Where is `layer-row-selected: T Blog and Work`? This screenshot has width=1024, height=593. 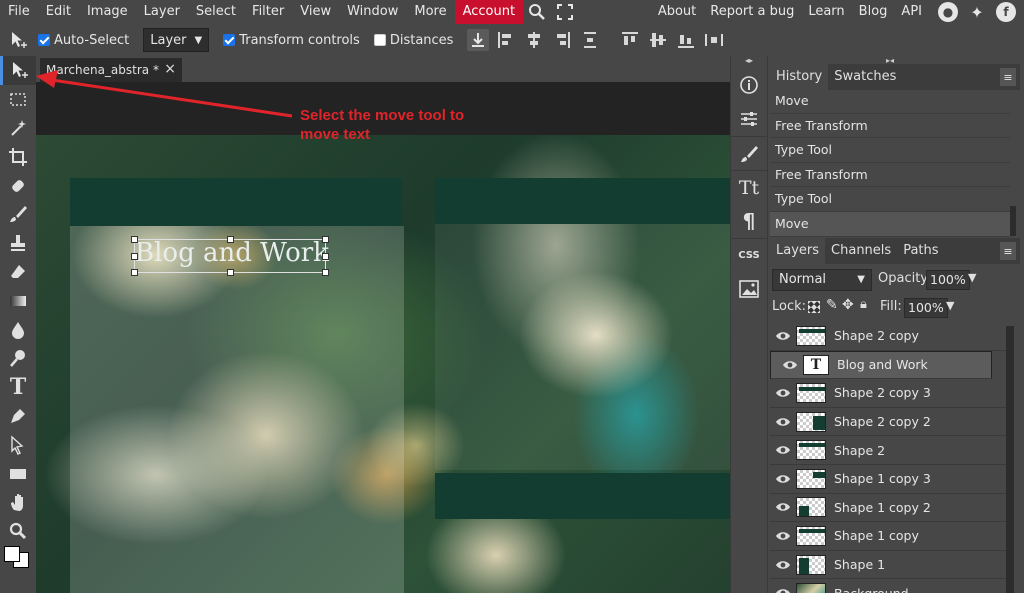
layer-row-selected: T Blog and Work is located at coordinates (881, 365).